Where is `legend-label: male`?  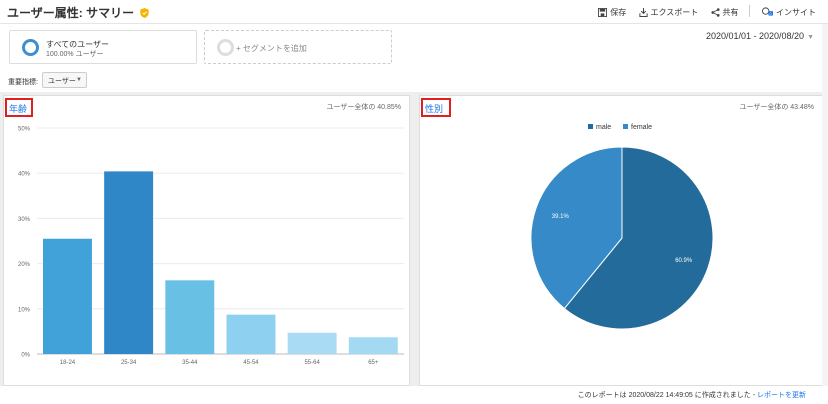
legend-label: male is located at coordinates (603, 127).